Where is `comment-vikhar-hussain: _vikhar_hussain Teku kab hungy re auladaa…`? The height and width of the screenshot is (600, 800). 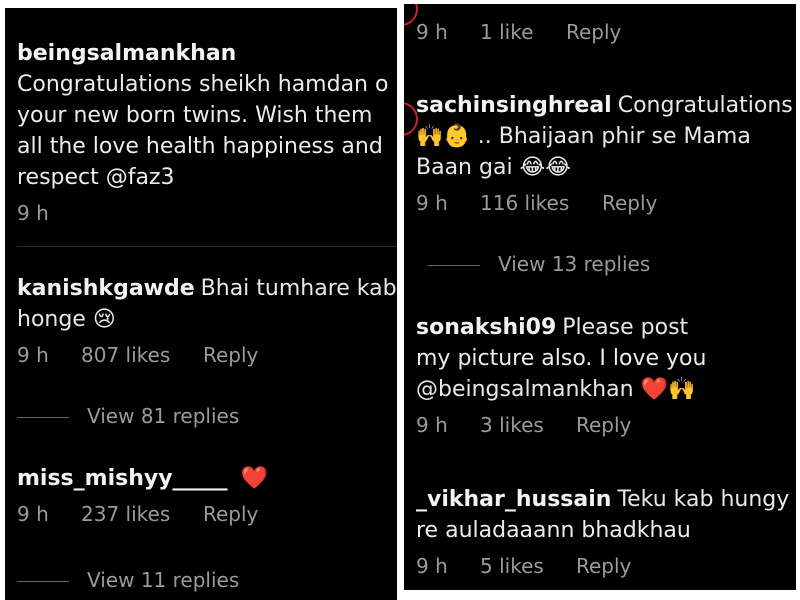
comment-vikhar-hussain: _vikhar_hussain Teku kab hungy re auladaa… is located at coordinates (606, 531).